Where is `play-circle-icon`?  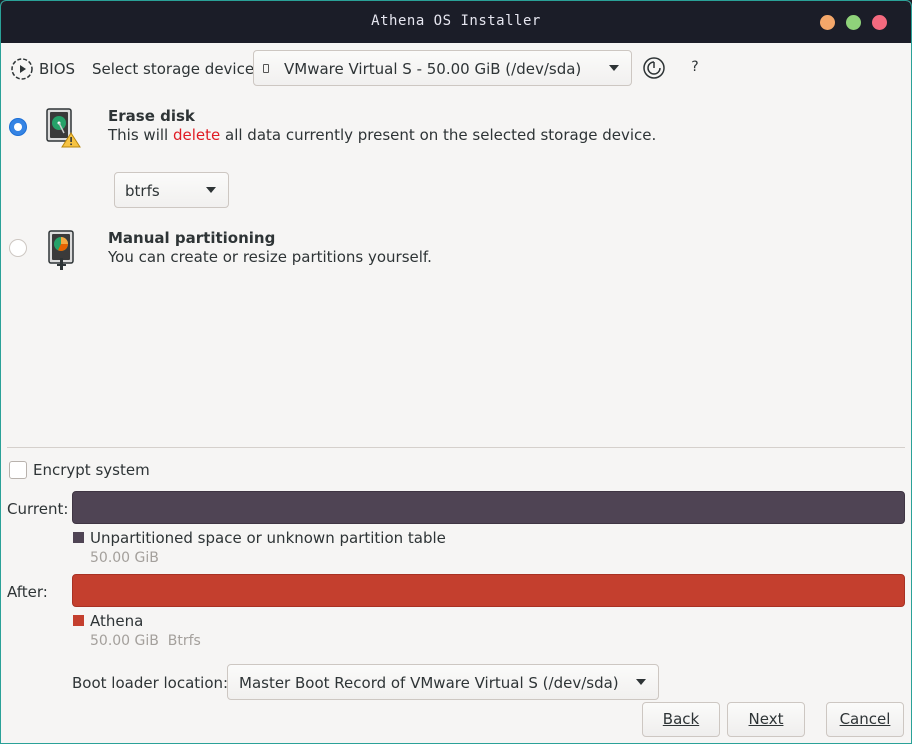 play-circle-icon is located at coordinates (22, 69).